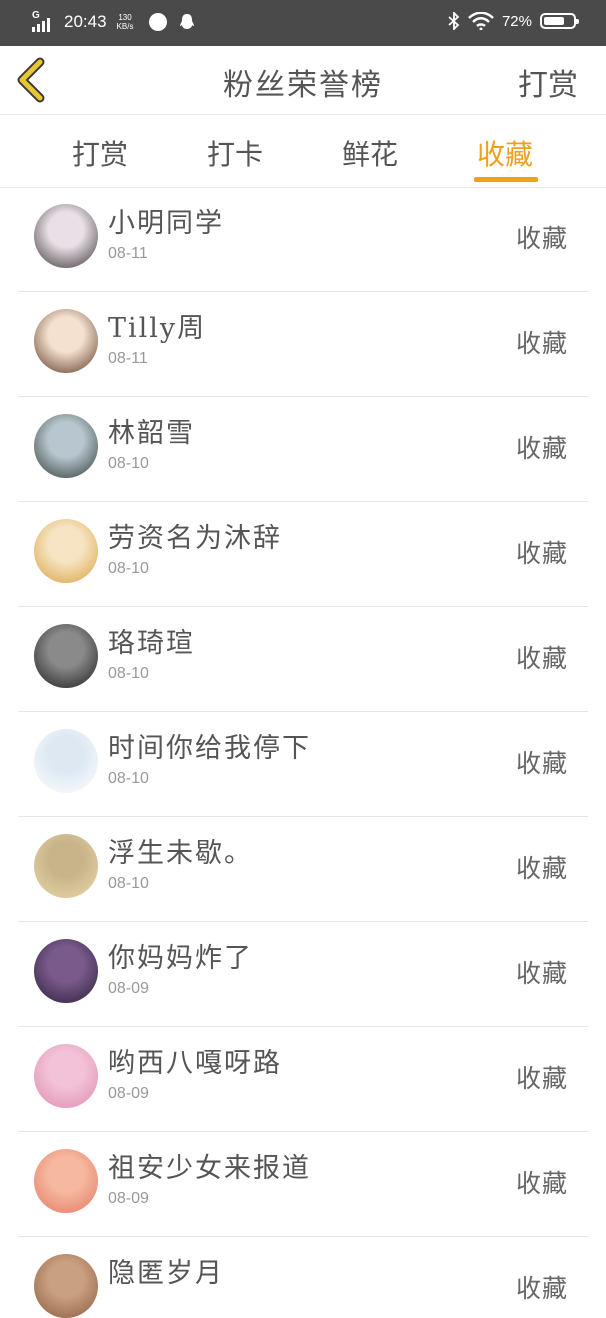 This screenshot has height=1318, width=606. Describe the element at coordinates (166, 223) in the screenshot. I see `fan-name: 小明同学` at that location.